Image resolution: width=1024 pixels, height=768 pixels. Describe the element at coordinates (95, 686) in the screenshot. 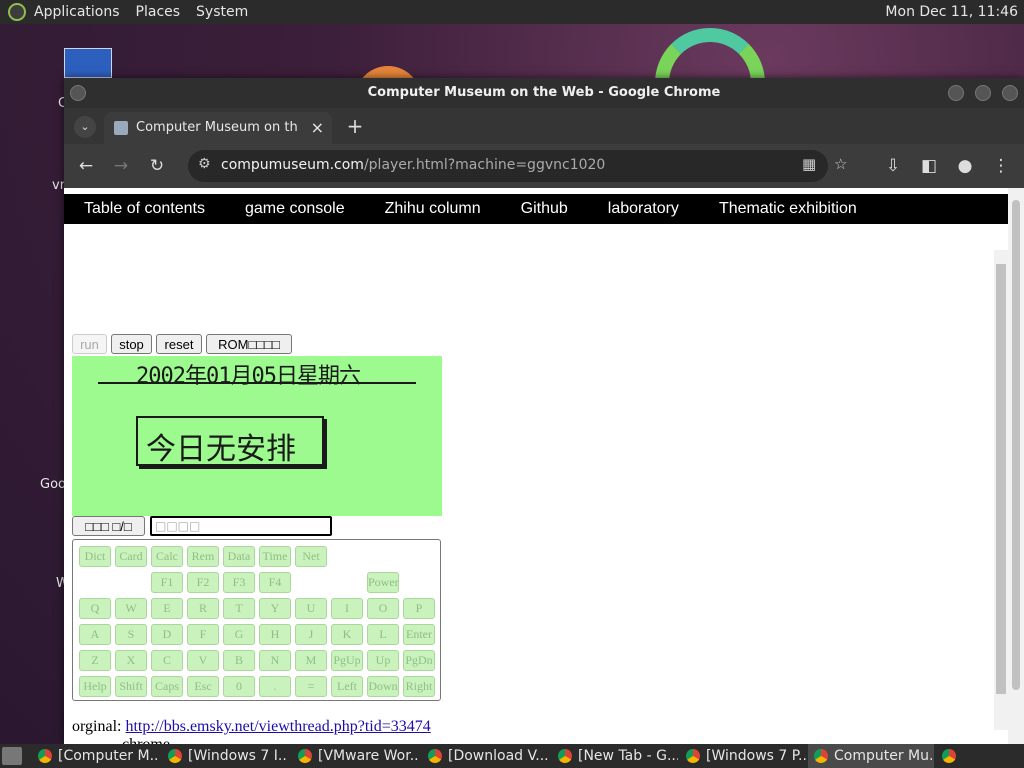

I see `key-help: Help` at that location.